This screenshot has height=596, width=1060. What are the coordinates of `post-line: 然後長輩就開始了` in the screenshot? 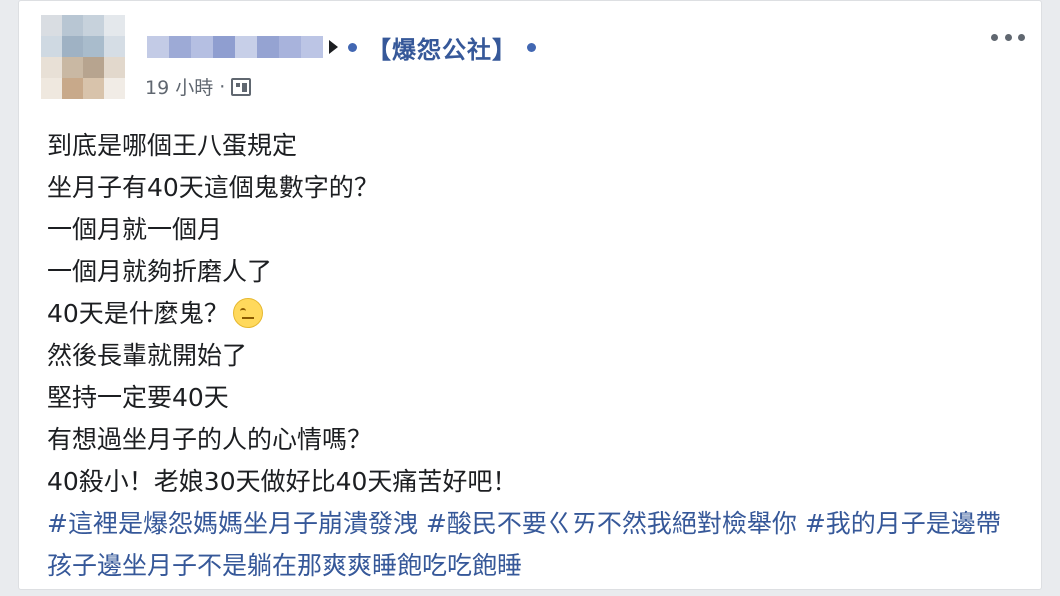 It's located at (147, 355).